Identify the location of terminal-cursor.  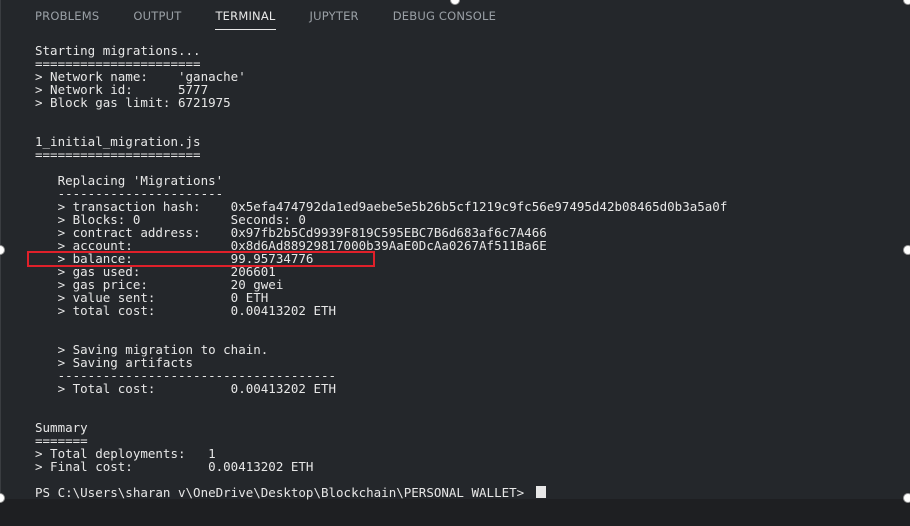
(540, 492).